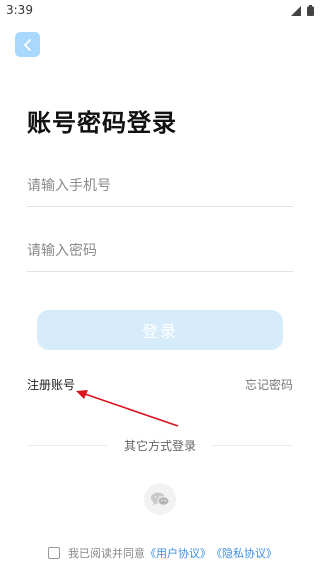 This screenshot has width=320, height=569. What do you see at coordinates (159, 446) in the screenshot?
I see `other-login-label: 其它方式登录` at bounding box center [159, 446].